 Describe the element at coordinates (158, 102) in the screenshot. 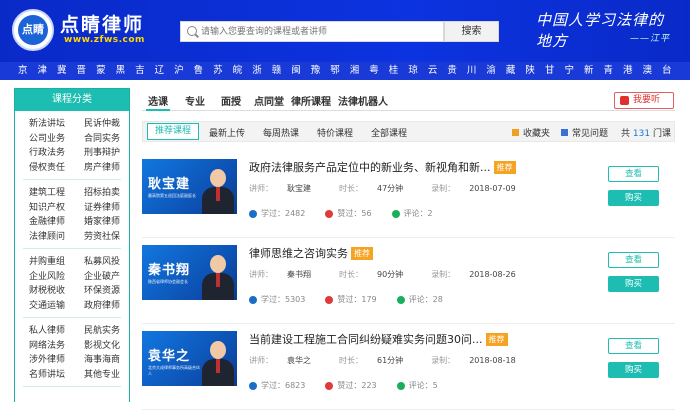

I see `tab-select-course: 选课` at that location.